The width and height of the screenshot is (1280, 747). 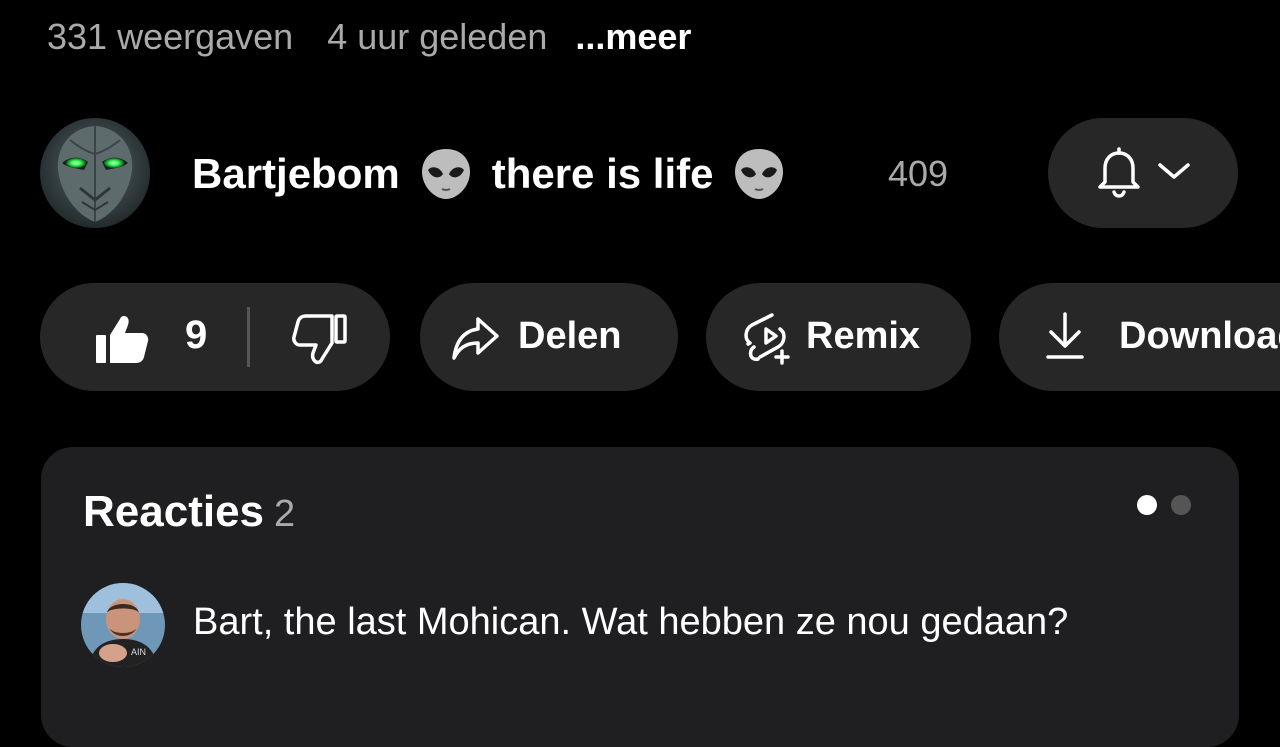 I want to click on comments-count: 2, so click(x=285, y=514).